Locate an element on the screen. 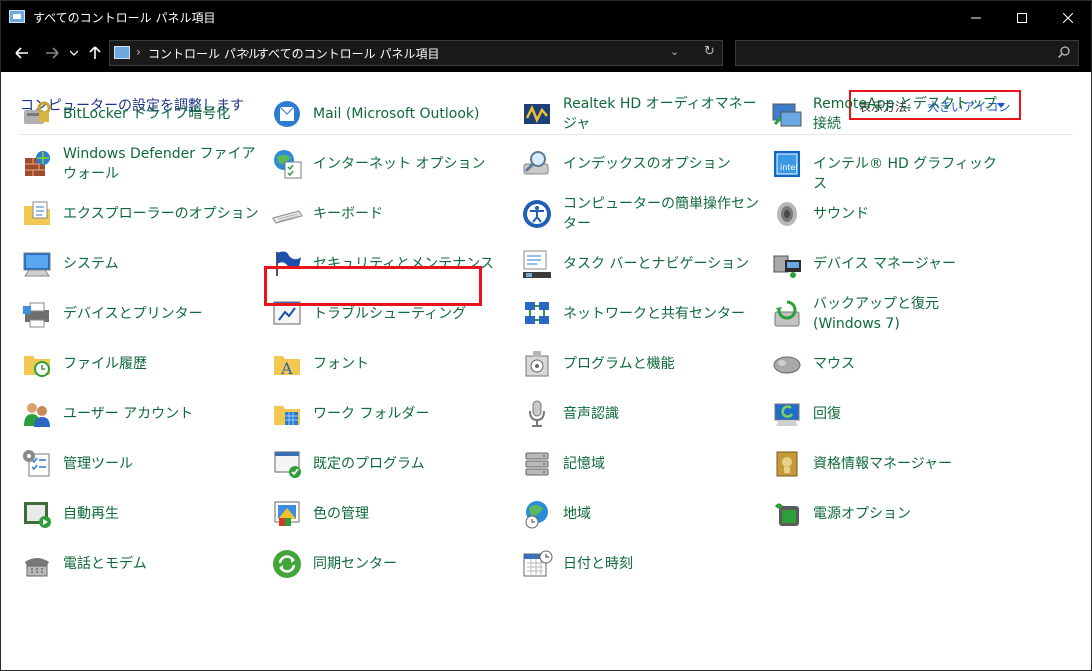  close-button is located at coordinates (1068, 17).